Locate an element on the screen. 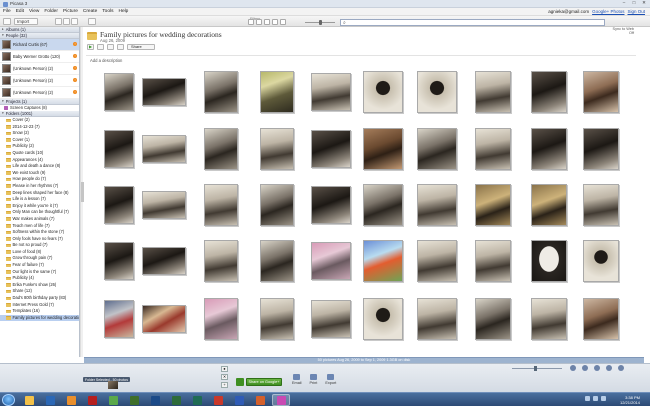 This screenshot has width=650, height=406. folder-item: Family pictures for wedding decorations is located at coordinates (39, 318).